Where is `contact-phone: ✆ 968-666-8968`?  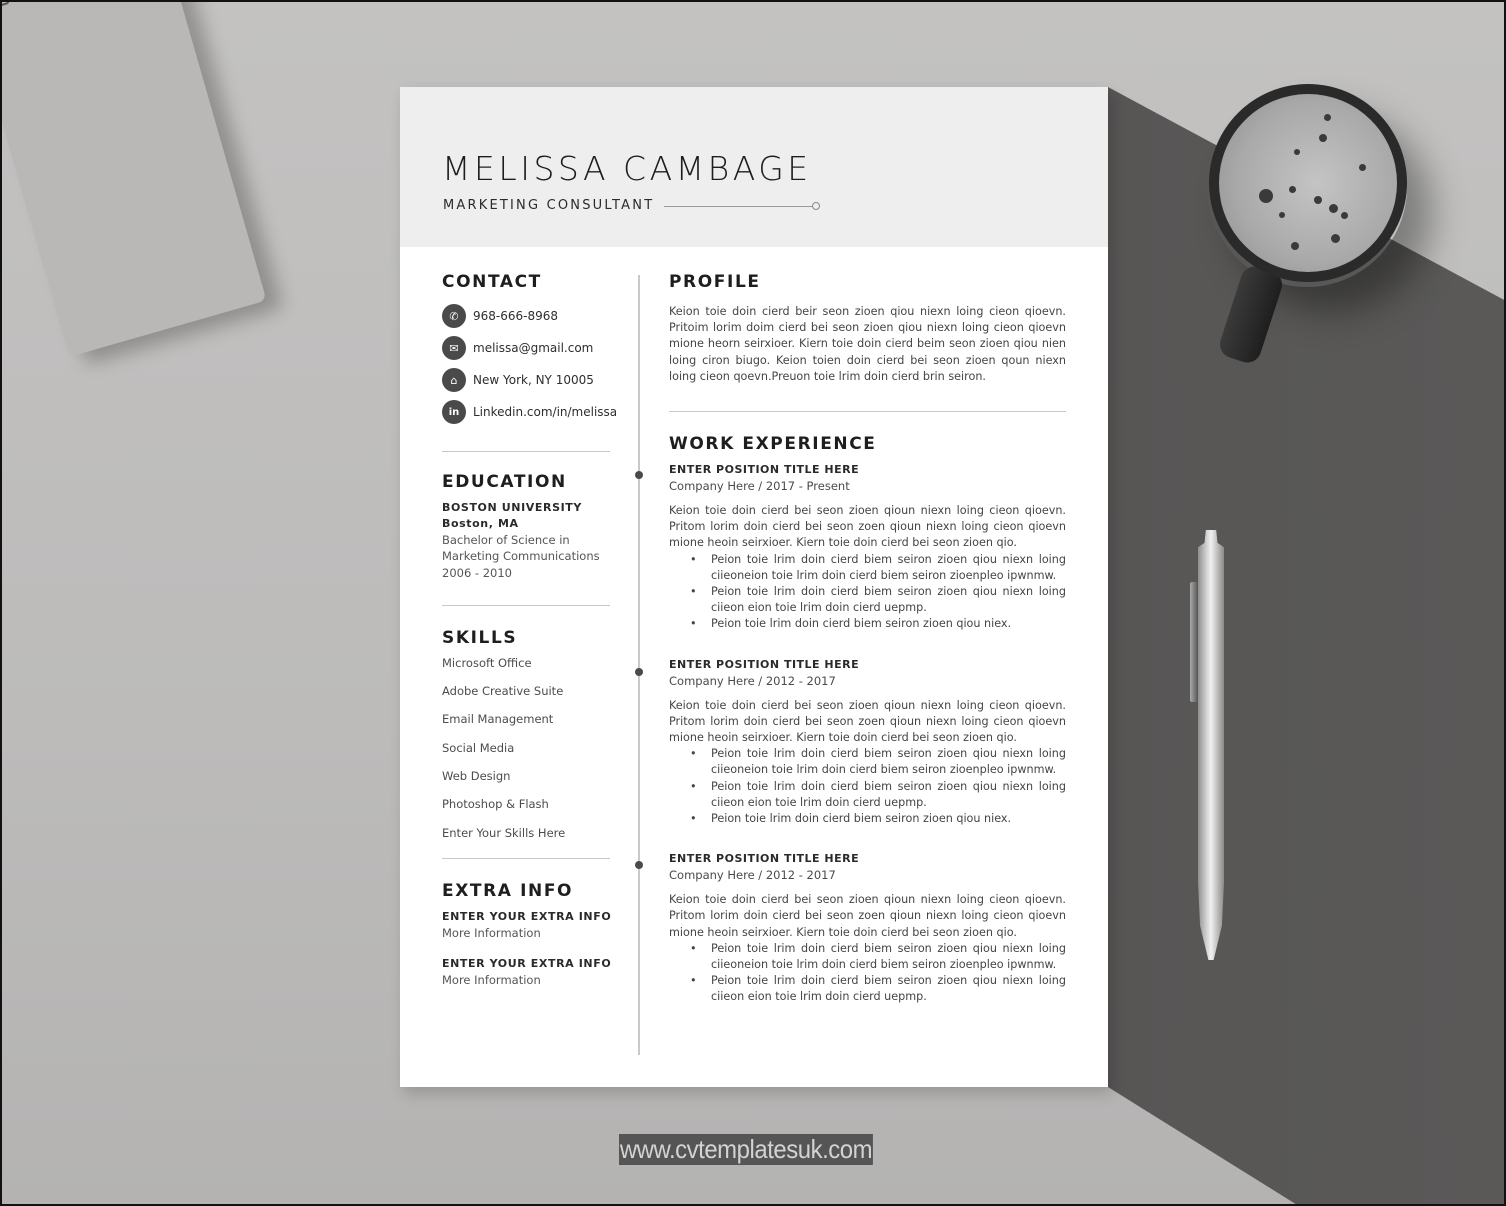
contact-phone: ✆ 968-666-8968 is located at coordinates (527, 316).